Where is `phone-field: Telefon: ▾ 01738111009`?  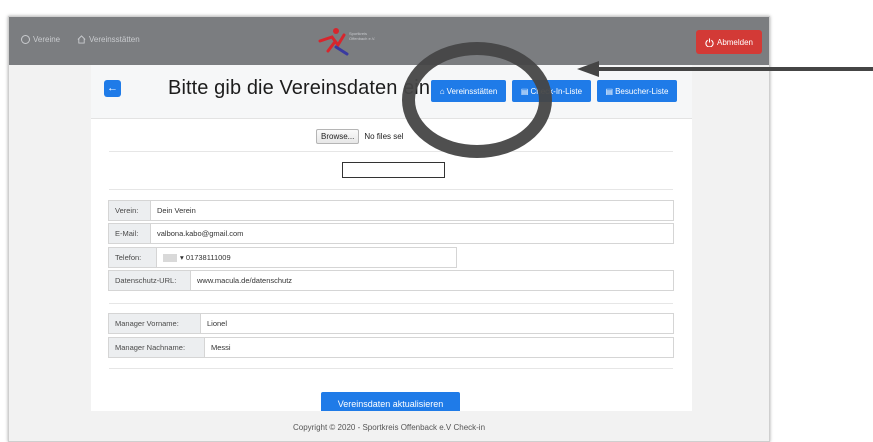
phone-field: Telefon: ▾ 01738111009 is located at coordinates (282, 257).